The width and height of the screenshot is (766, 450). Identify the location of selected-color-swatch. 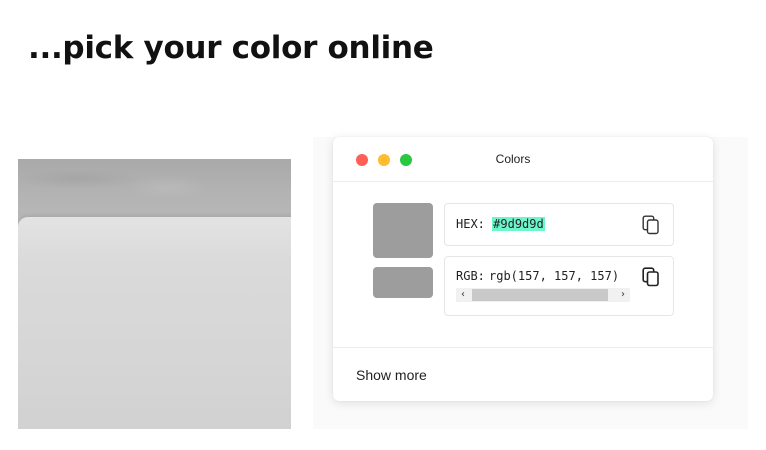
(403, 230).